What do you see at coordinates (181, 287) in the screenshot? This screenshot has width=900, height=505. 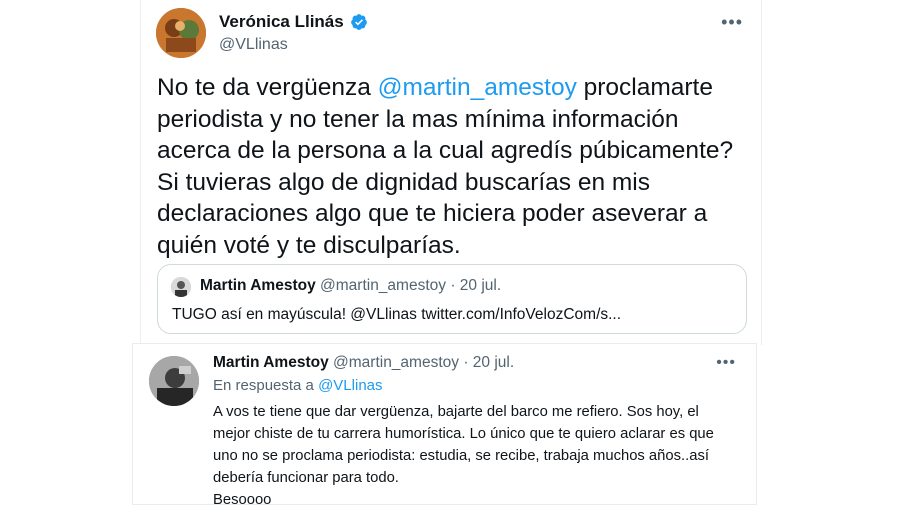 I see `quoted-author-avatar` at bounding box center [181, 287].